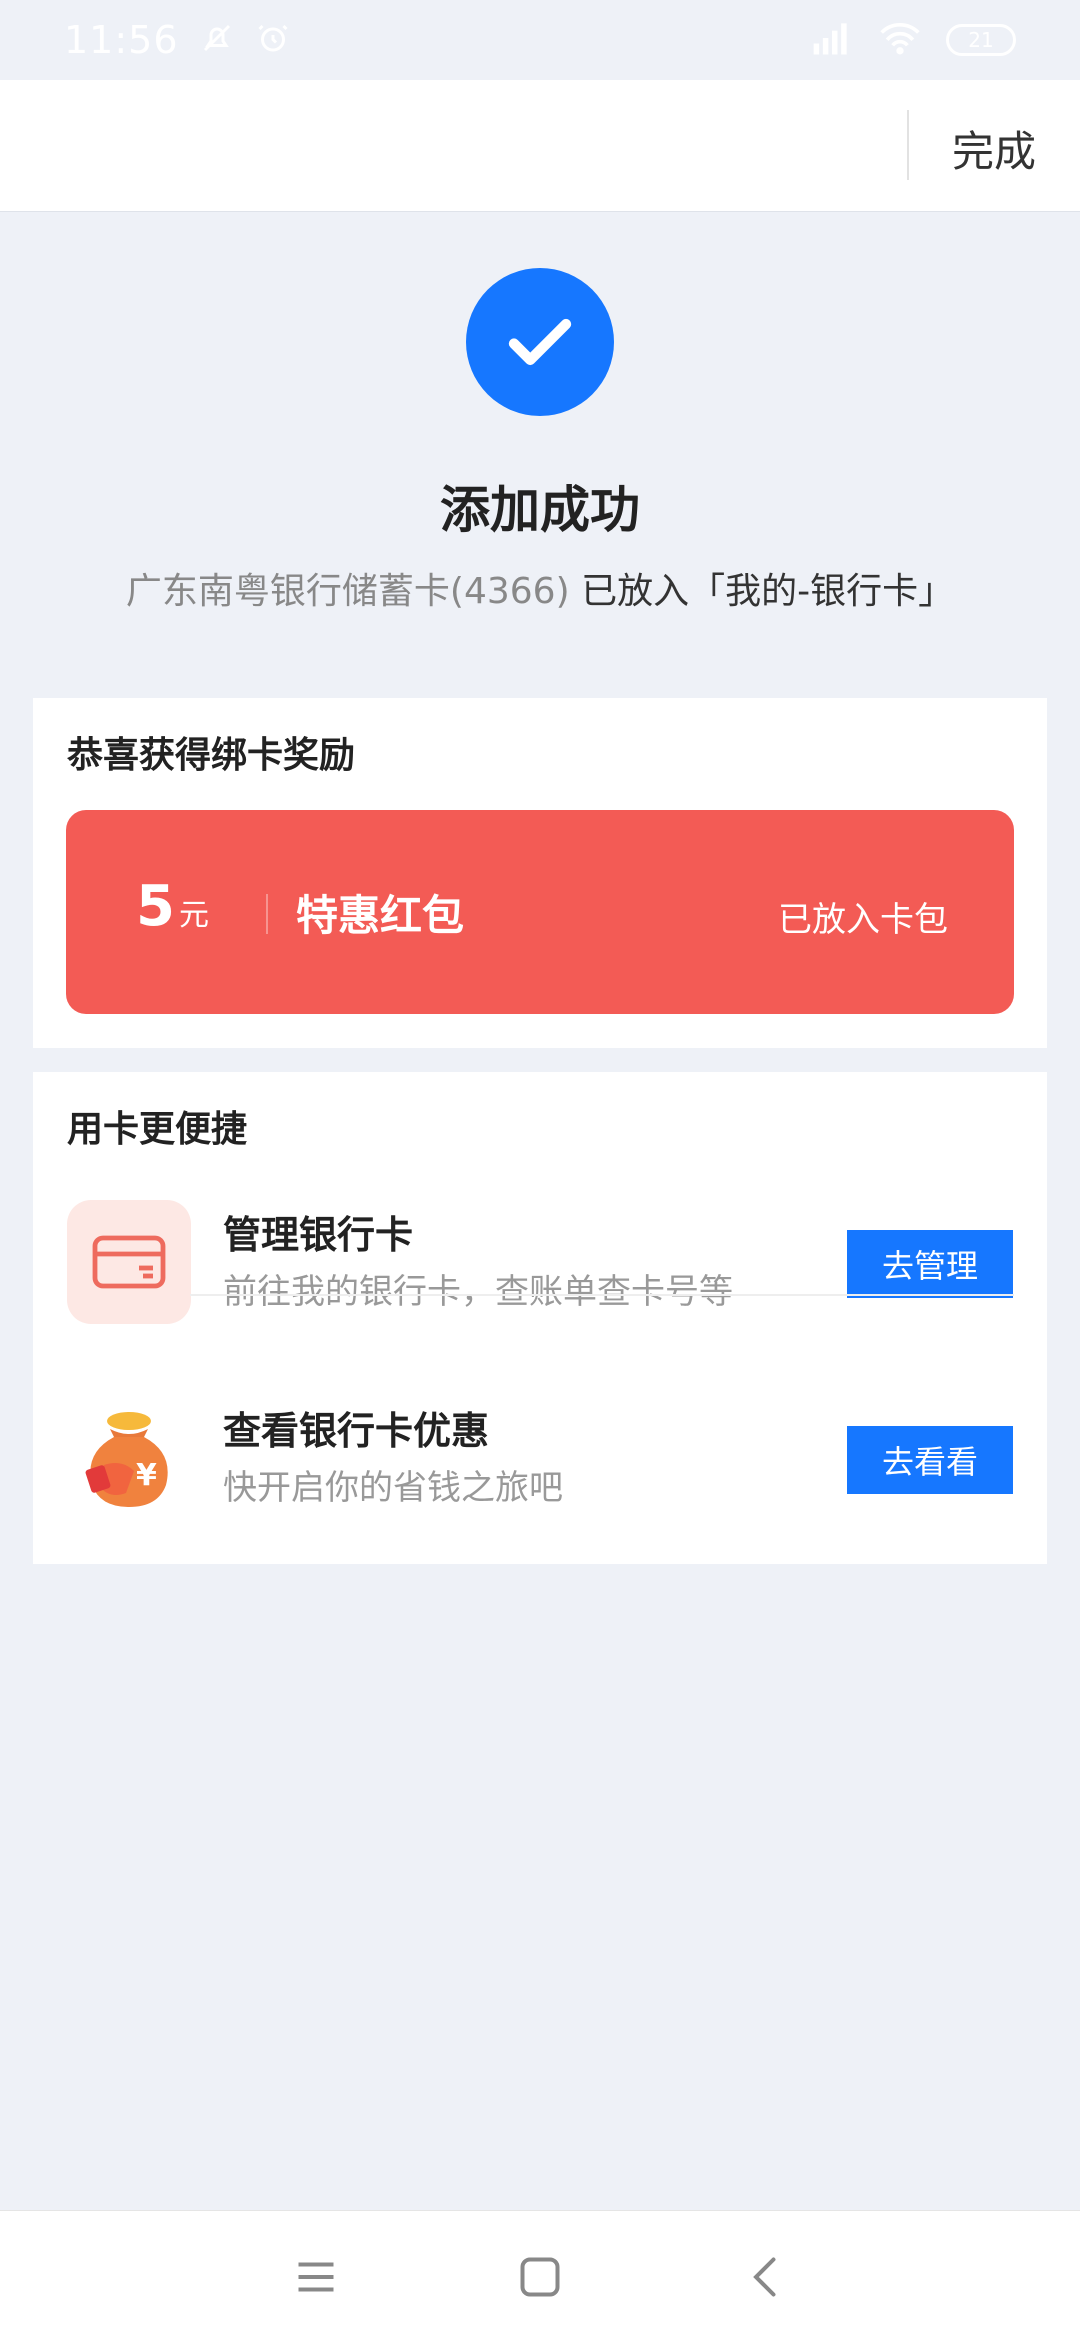 This screenshot has width=1080, height=2340. What do you see at coordinates (393, 1488) in the screenshot?
I see `list-item-desc: 快开启你的省钱之旅吧` at bounding box center [393, 1488].